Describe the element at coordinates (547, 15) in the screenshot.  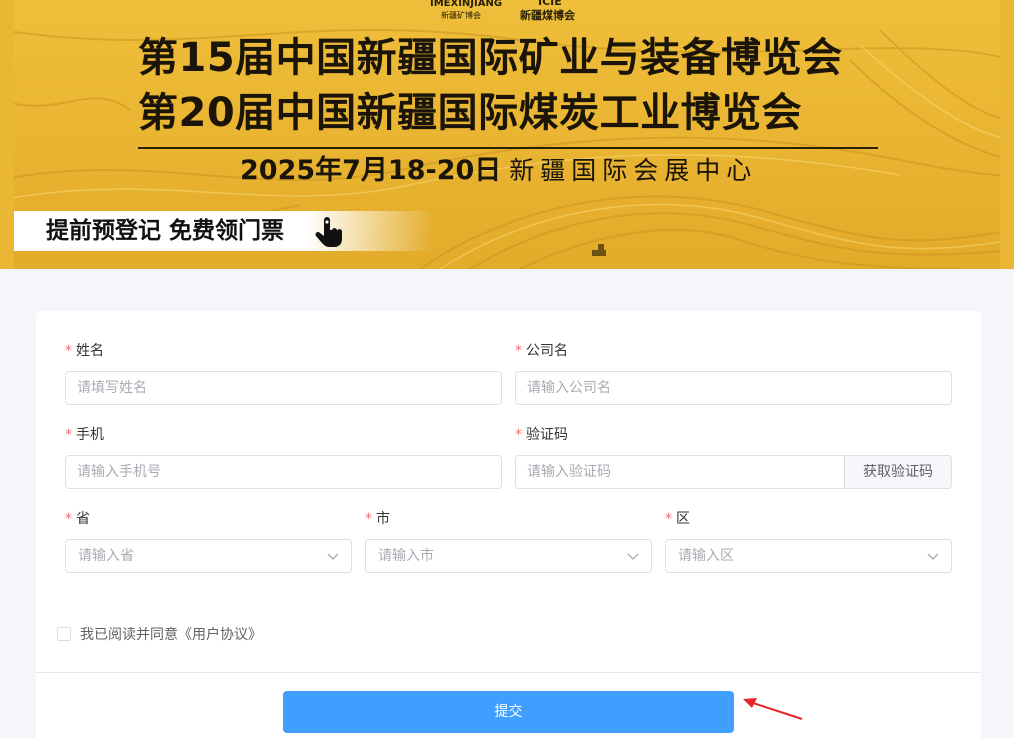
I see `logo-coal-expo-cn: 新疆煤博会` at that location.